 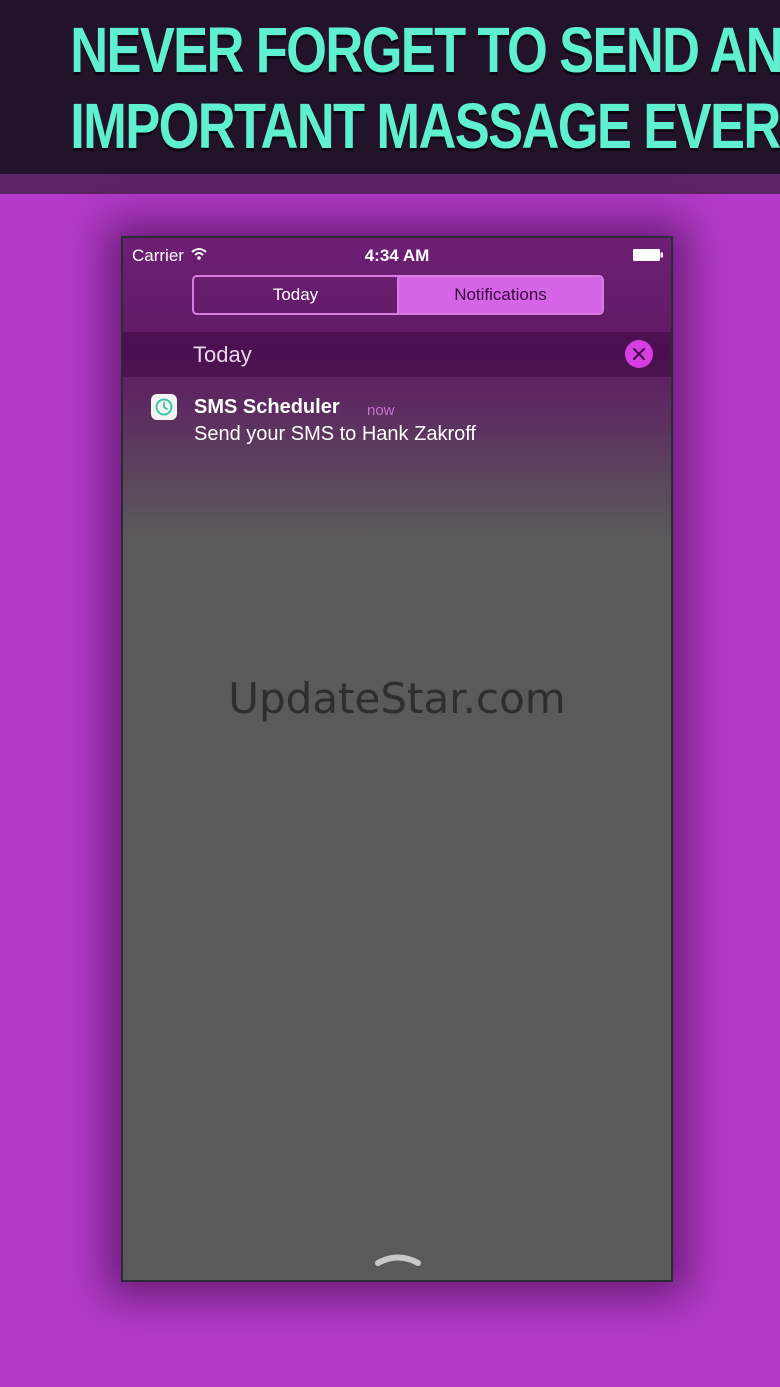 I want to click on clear-section-button, so click(x=639, y=354).